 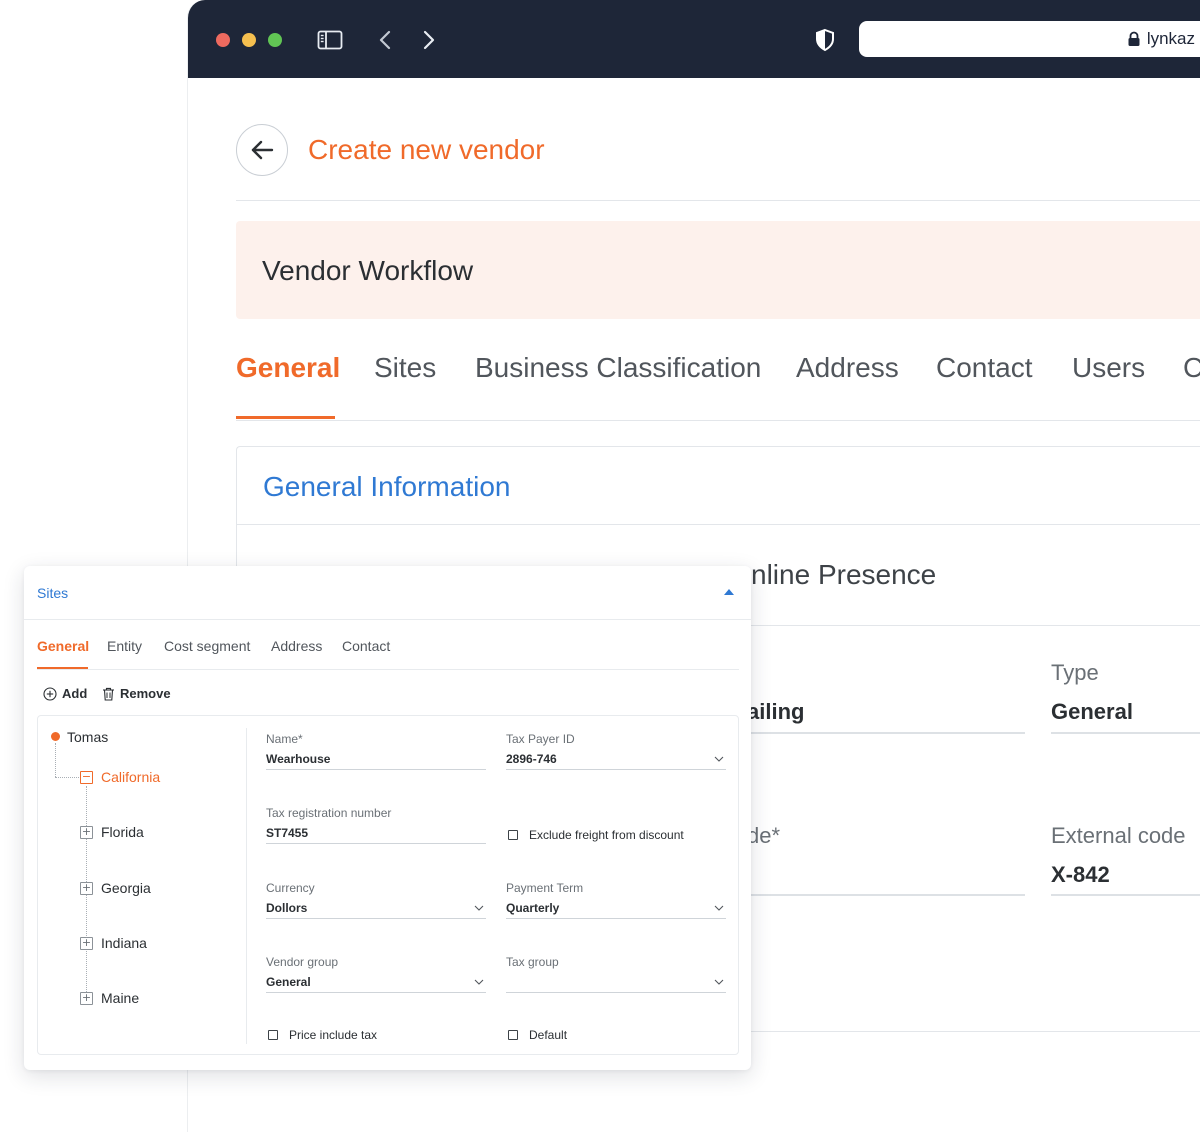 I want to click on lock-icon, so click(x=1134, y=38).